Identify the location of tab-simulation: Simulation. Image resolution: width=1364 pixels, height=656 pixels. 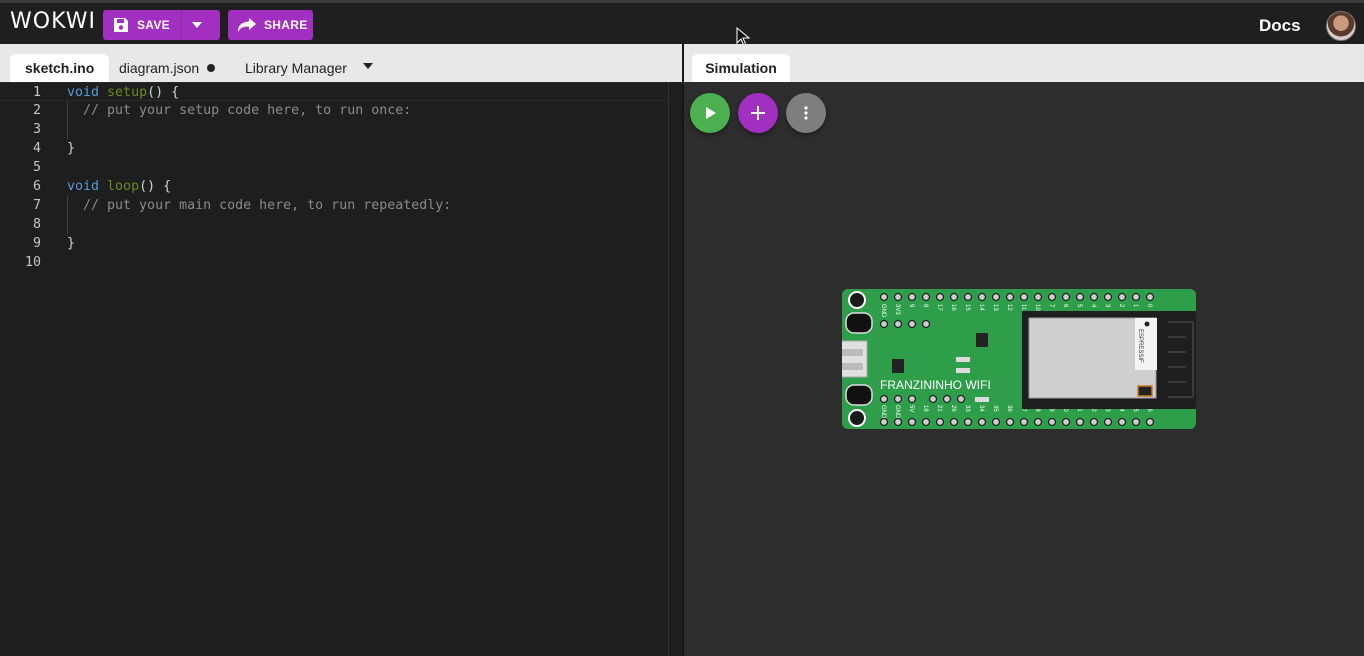
(741, 68).